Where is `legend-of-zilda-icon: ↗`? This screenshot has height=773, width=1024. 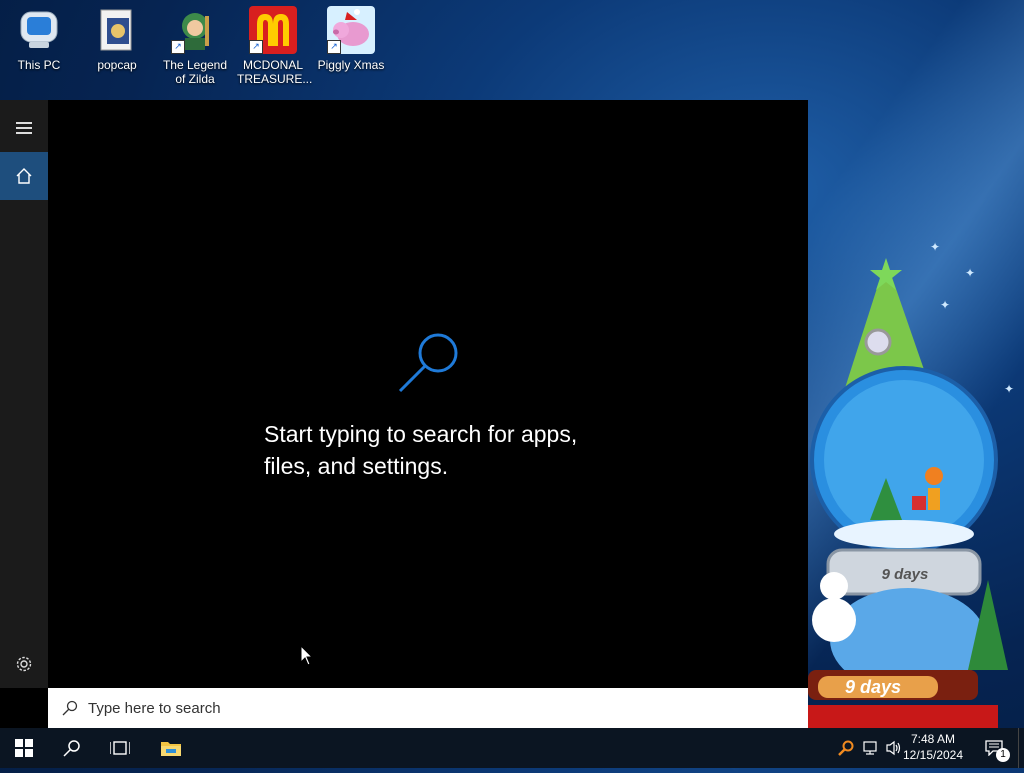
legend-of-zilda-icon: ↗ is located at coordinates (195, 30).